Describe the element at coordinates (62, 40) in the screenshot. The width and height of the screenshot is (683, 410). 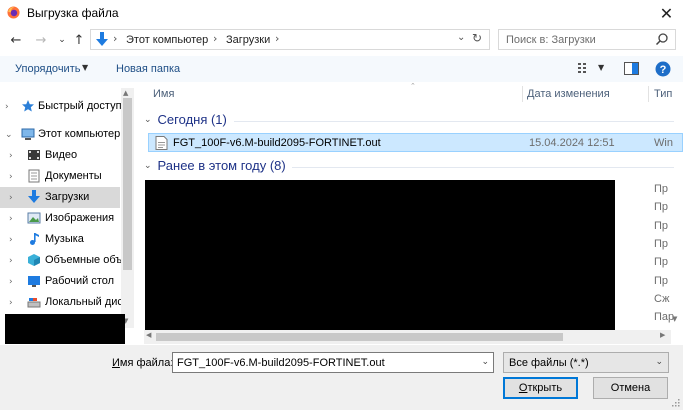
I see `recent-locations-button: ⌄` at that location.